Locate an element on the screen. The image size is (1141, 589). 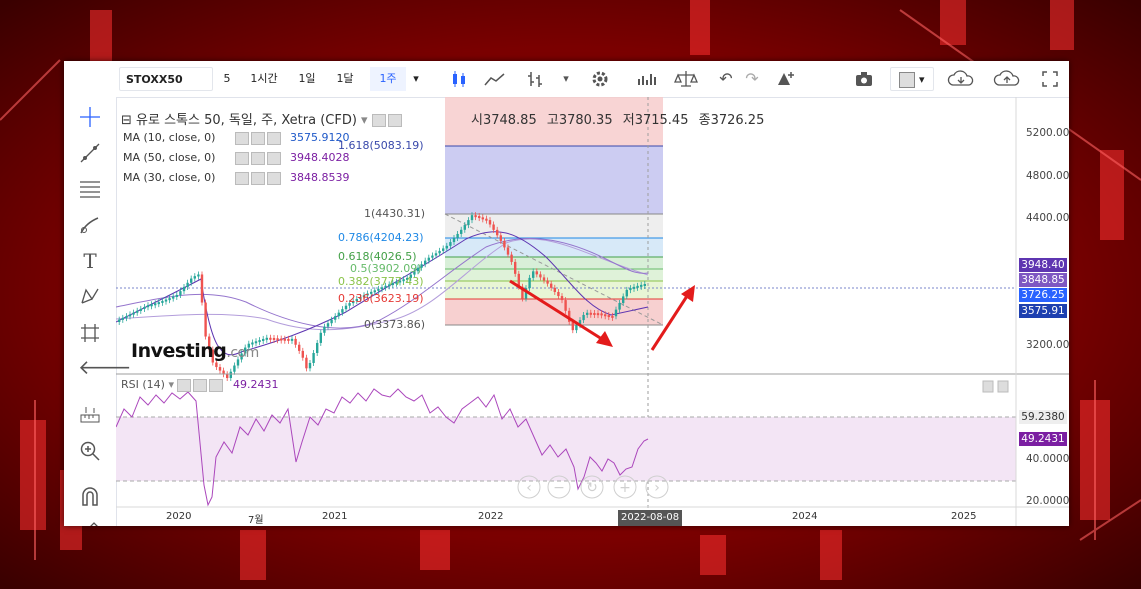
ma-30-legend: MA (30, close, 0) 3848.8539 is located at coordinates (236, 178).